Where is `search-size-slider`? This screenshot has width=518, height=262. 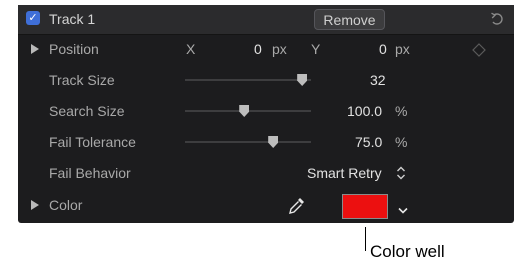
search-size-slider is located at coordinates (248, 111).